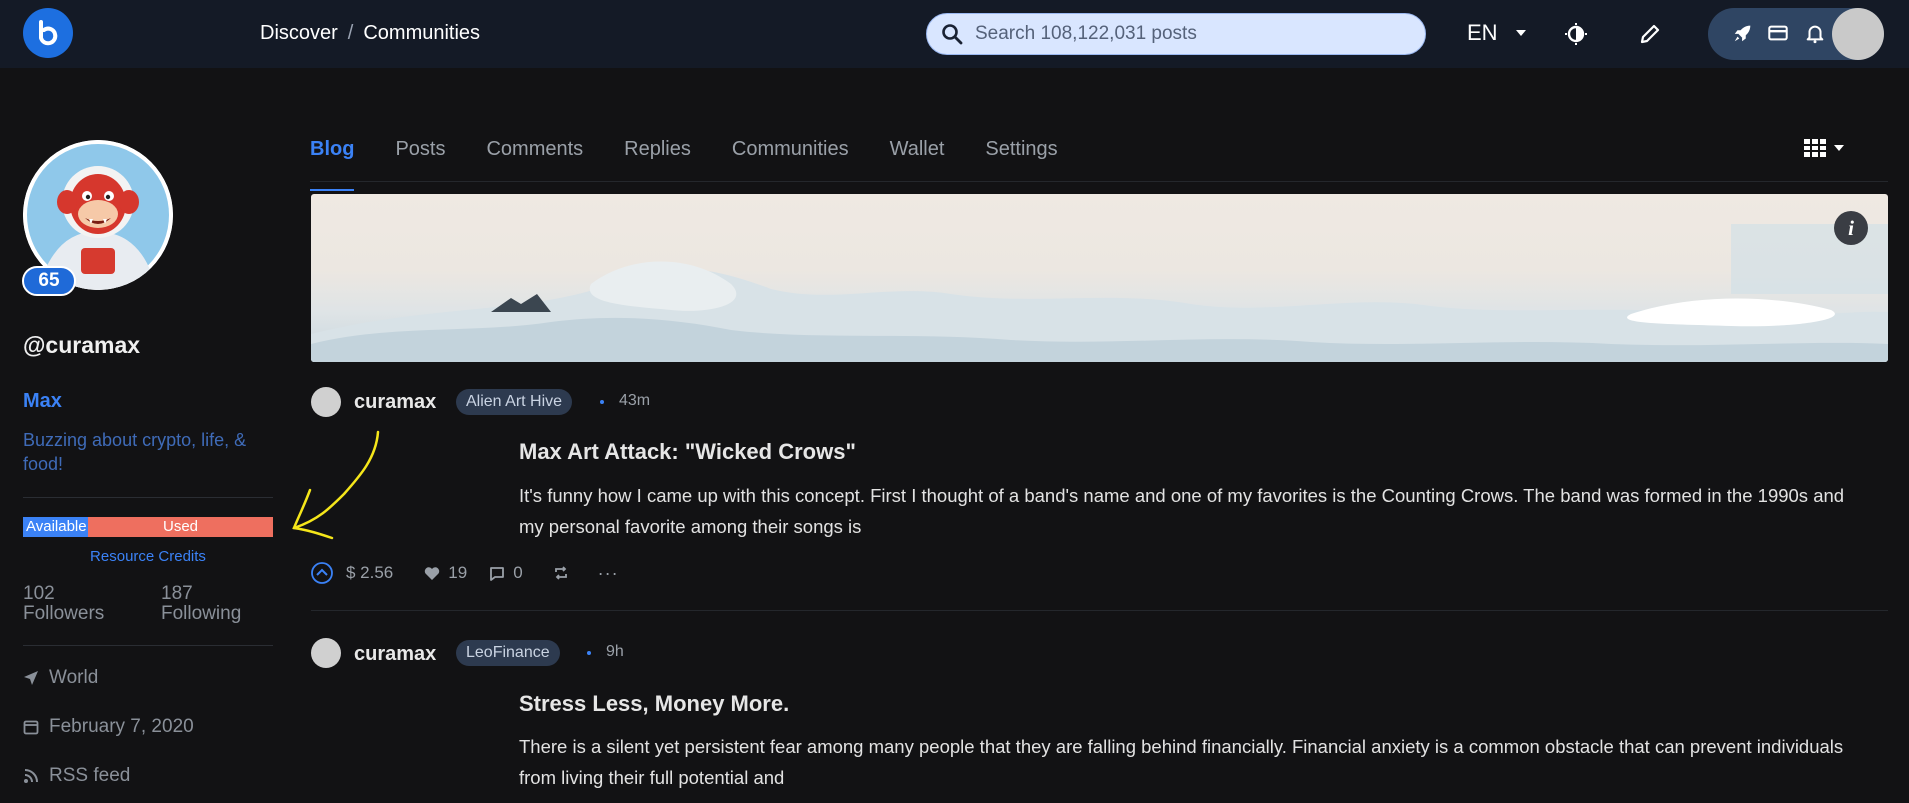 This screenshot has width=1909, height=803. I want to click on profile-handle: @curamax, so click(82, 345).